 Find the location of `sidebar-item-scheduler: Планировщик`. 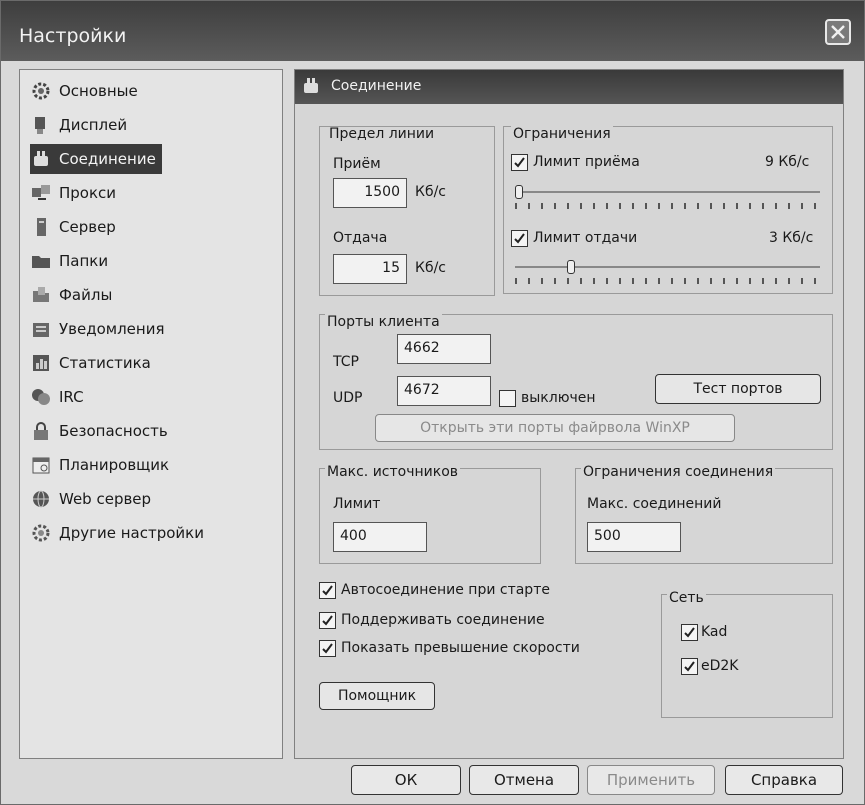

sidebar-item-scheduler: Планировщик is located at coordinates (99, 465).